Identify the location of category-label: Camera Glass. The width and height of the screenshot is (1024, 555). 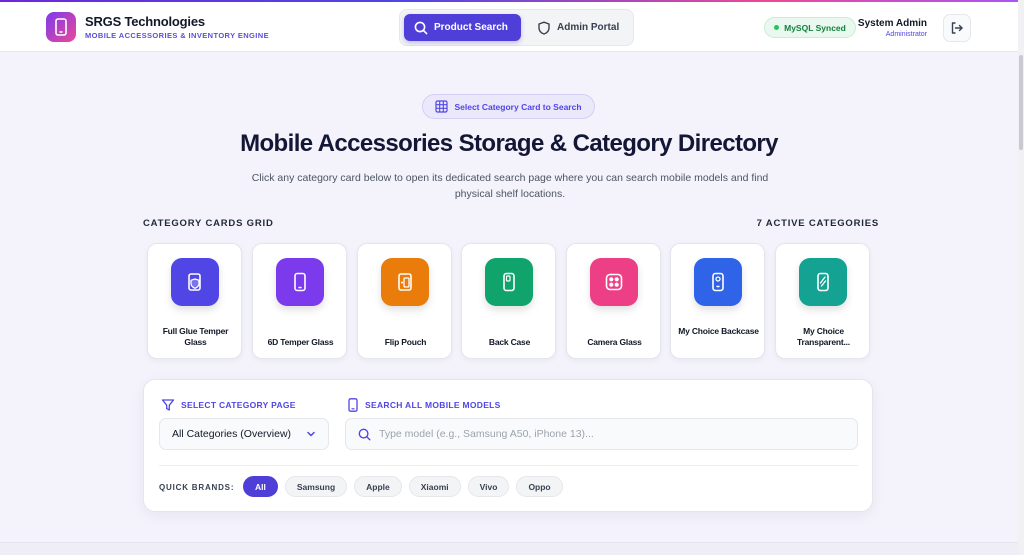
(614, 342).